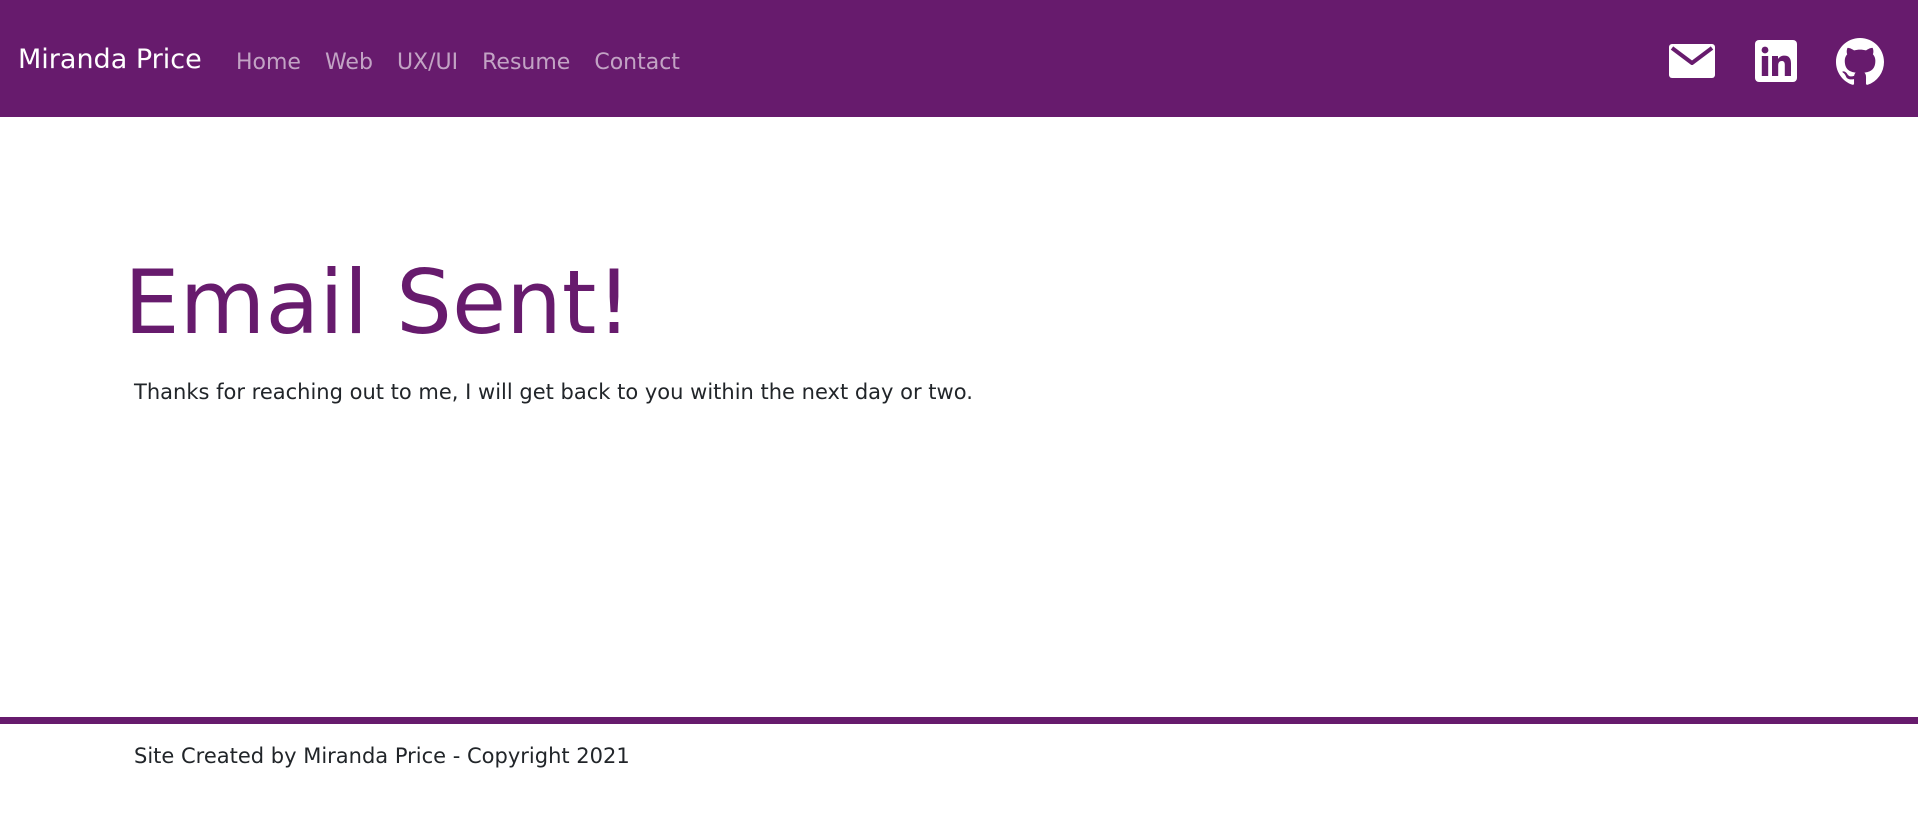 The height and width of the screenshot is (835, 1918). I want to click on nav-link-web: Web, so click(349, 63).